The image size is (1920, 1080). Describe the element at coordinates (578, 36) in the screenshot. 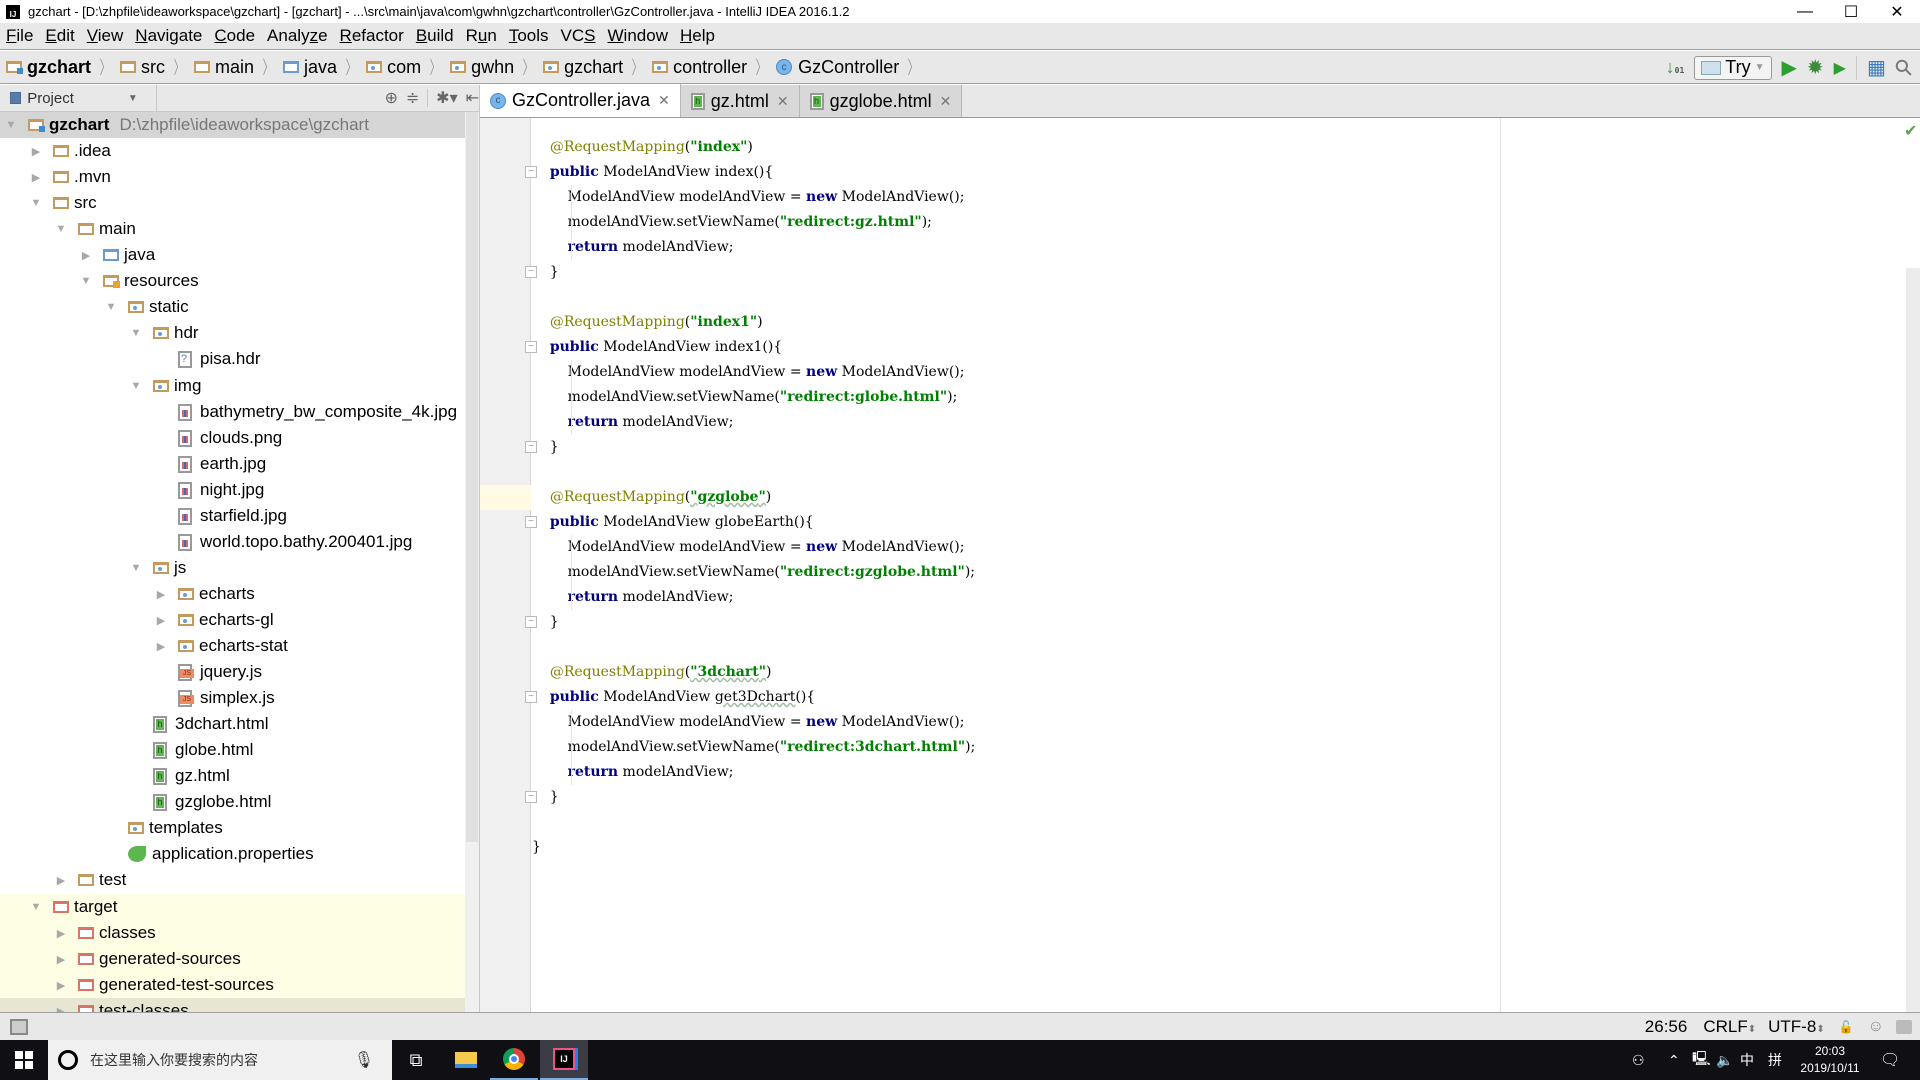

I see `menu-vcs: VCS` at that location.